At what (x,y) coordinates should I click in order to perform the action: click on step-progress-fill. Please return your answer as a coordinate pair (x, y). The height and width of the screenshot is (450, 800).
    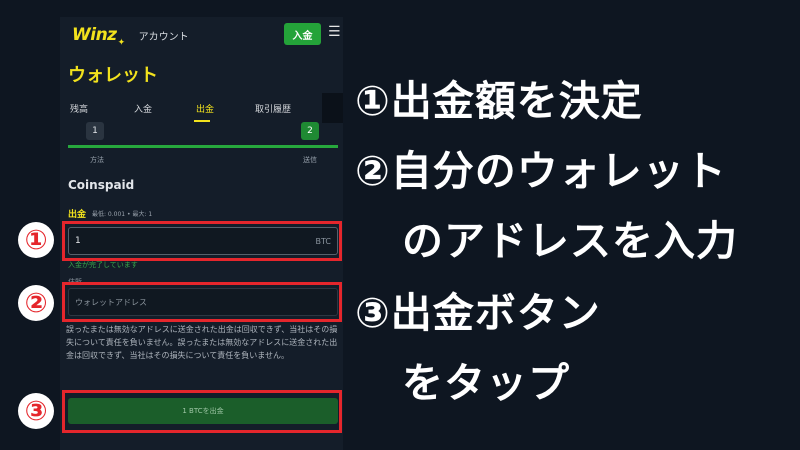
    Looking at the image, I should click on (203, 146).